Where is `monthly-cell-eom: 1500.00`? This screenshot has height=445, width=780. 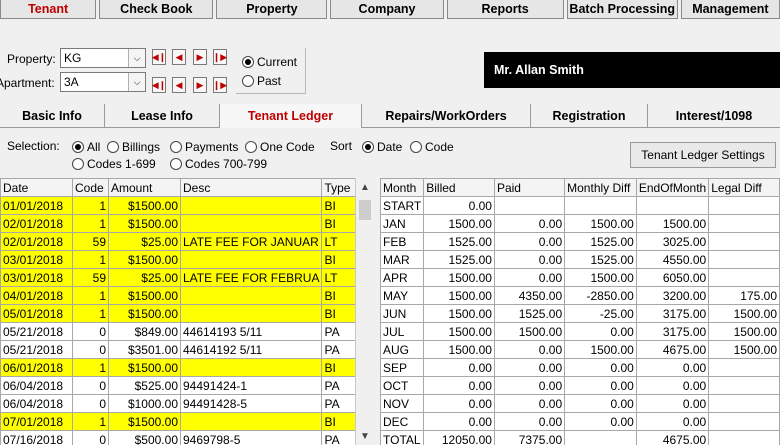 monthly-cell-eom: 1500.00 is located at coordinates (672, 223).